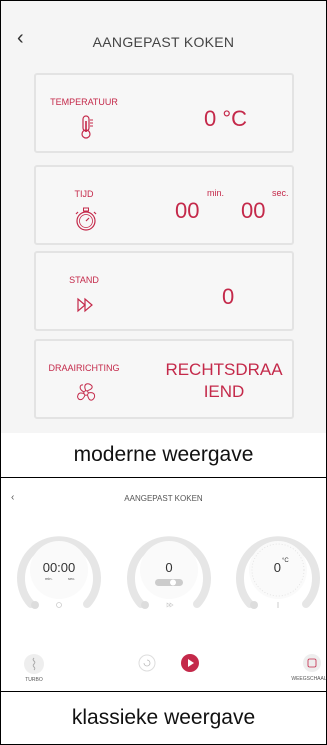  Describe the element at coordinates (164, 291) in the screenshot. I see `speed-card: STAND 0` at that location.